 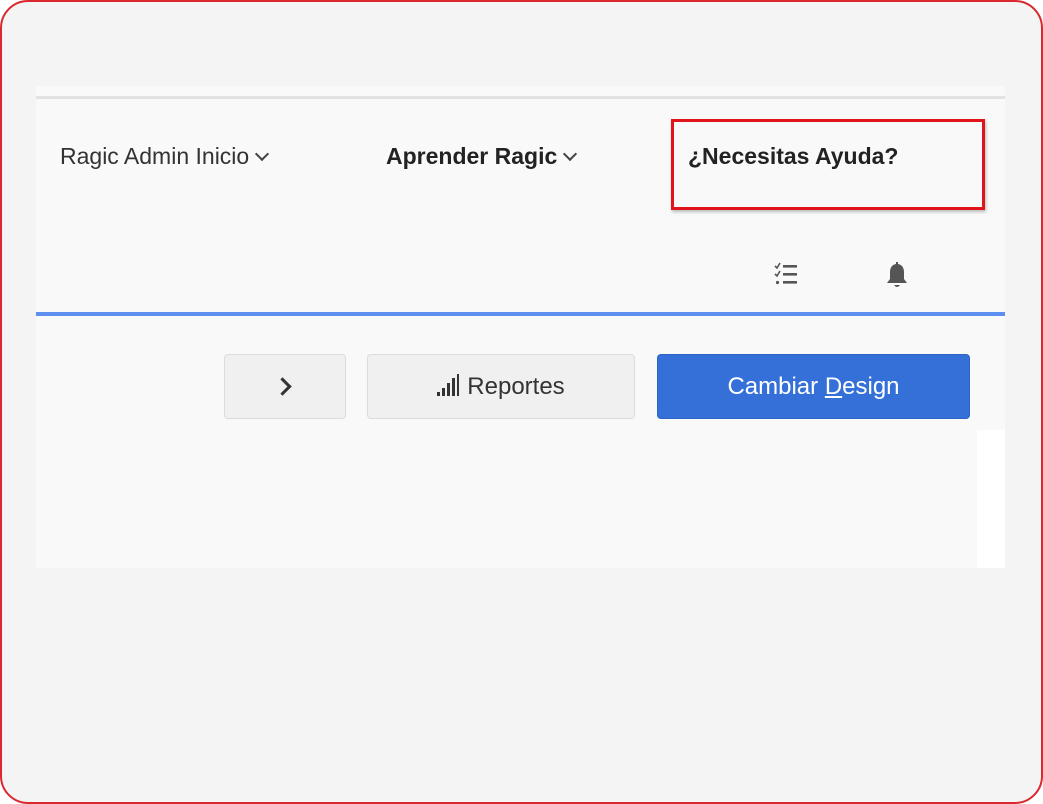 I want to click on chevron-right-icon, so click(x=282, y=386).